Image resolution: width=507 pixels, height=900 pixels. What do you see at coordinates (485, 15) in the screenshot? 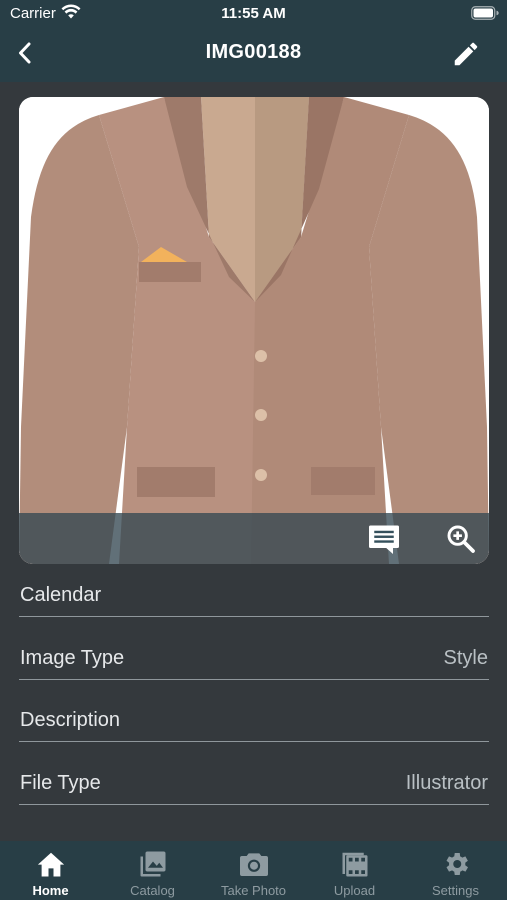
I see `battery-icon` at bounding box center [485, 15].